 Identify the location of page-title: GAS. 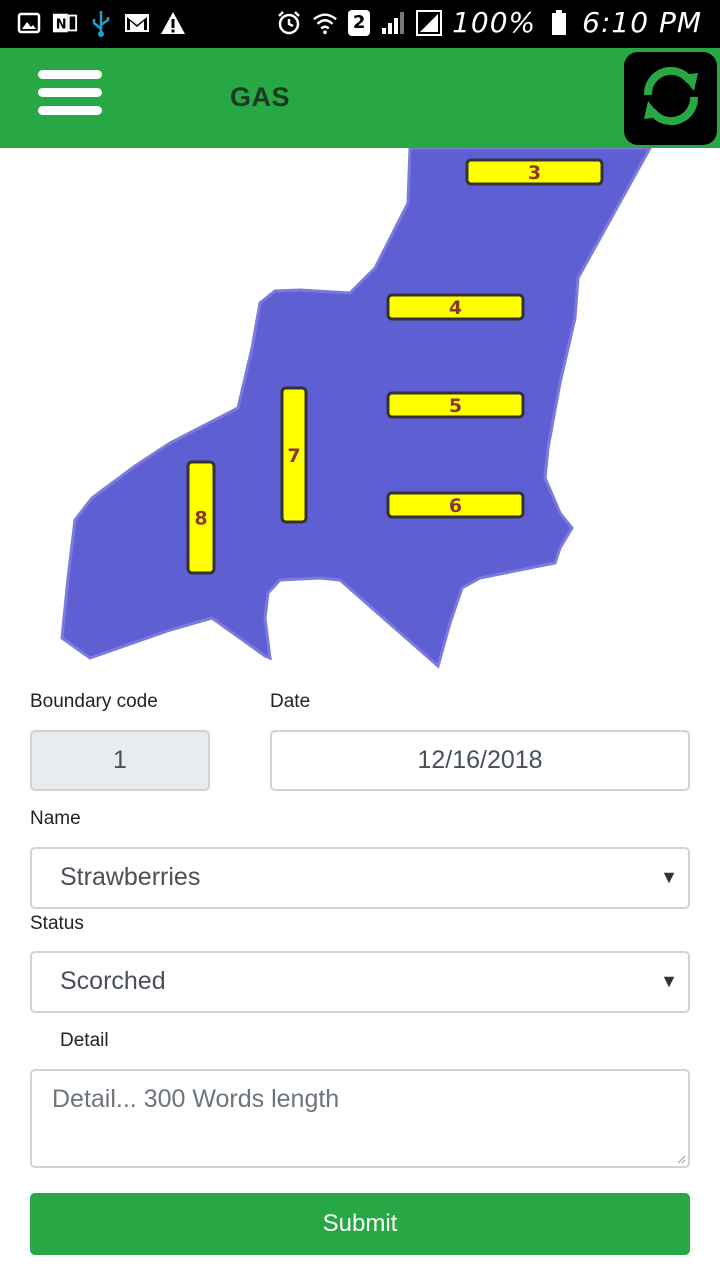
(260, 97).